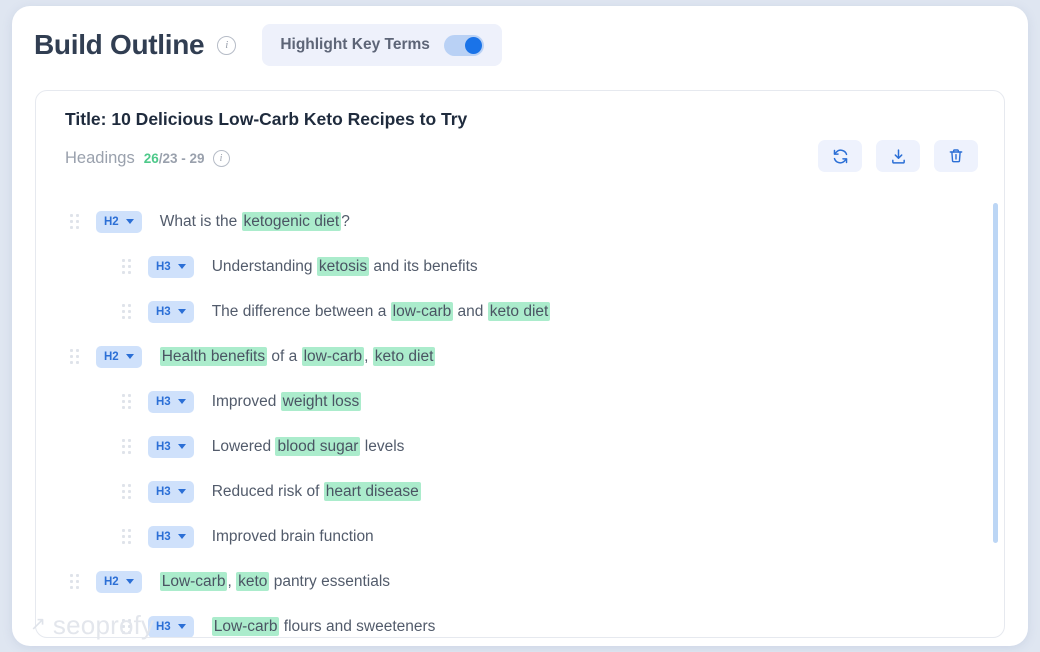  I want to click on heading-text-part: Understanding, so click(264, 266).